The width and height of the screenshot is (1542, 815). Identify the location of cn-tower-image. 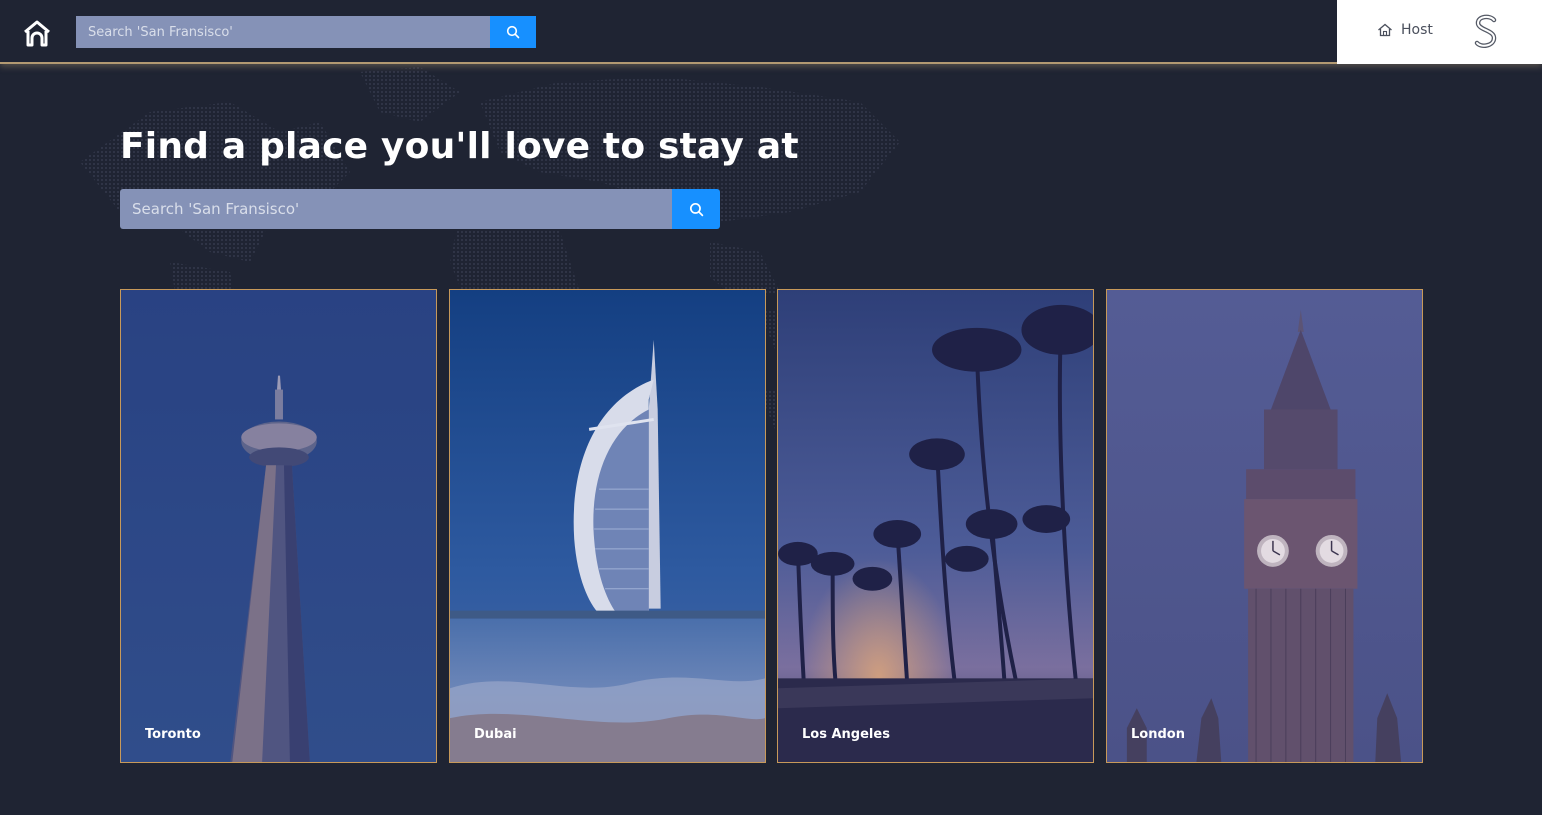
(278, 526).